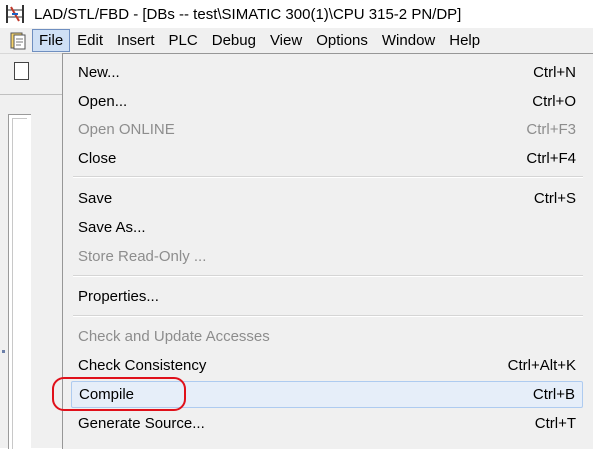 The image size is (593, 449). Describe the element at coordinates (183, 40) in the screenshot. I see `menu-plc: PLC` at that location.